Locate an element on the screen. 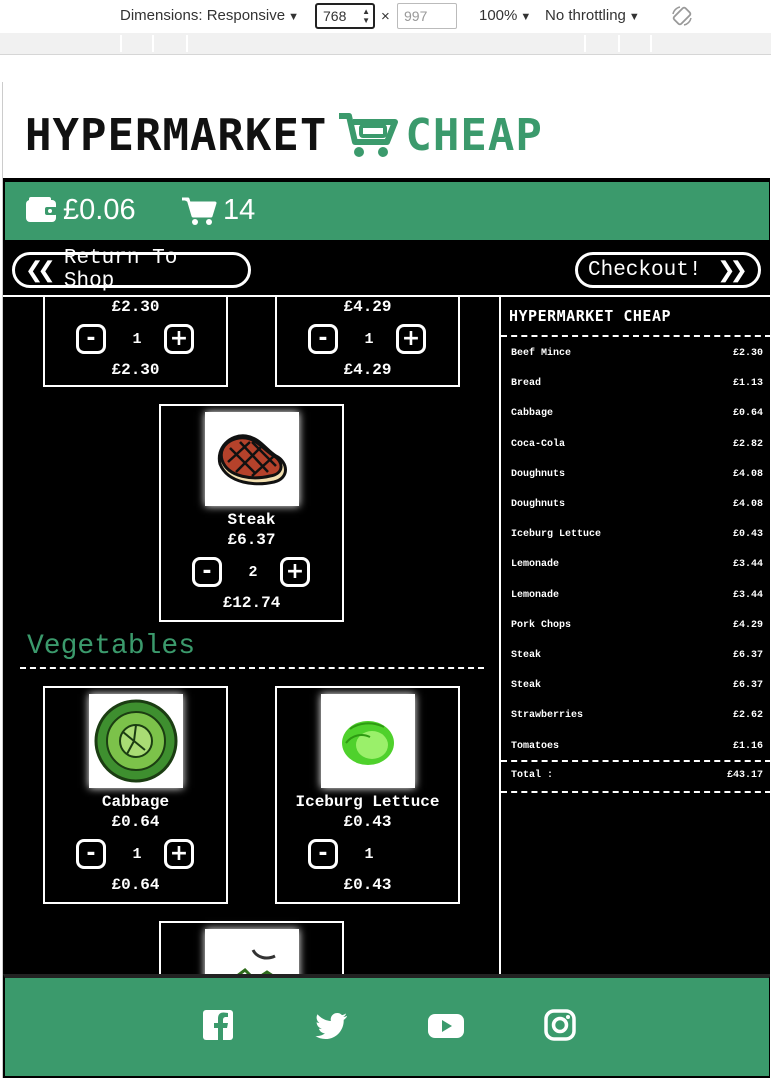  logo-text-hypermarket: HYPERMARKET is located at coordinates (176, 135).